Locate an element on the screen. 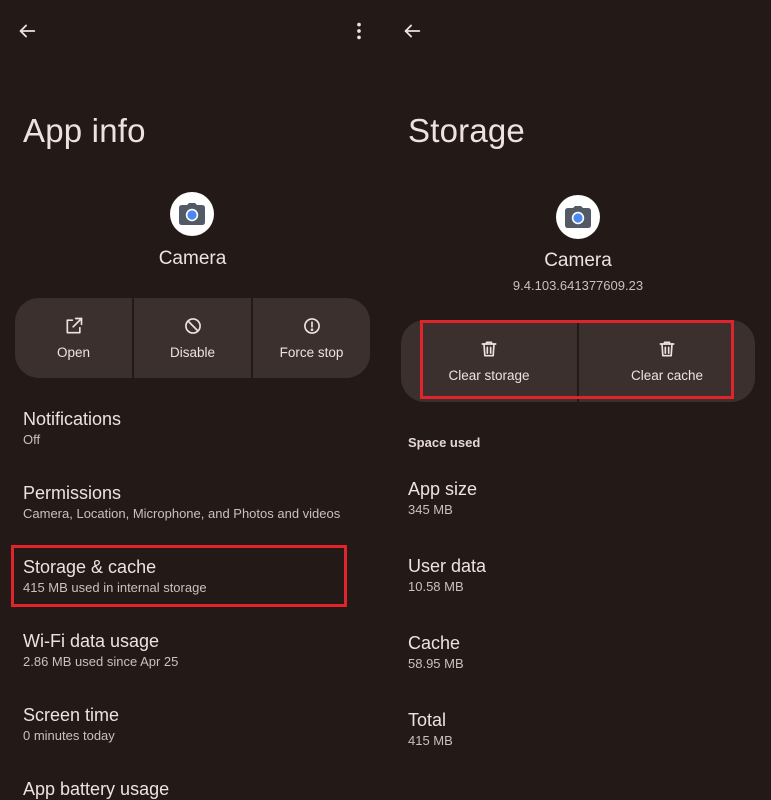 Image resolution: width=771 pixels, height=800 pixels. app-actions-group: Open Disable Force stop is located at coordinates (192, 338).